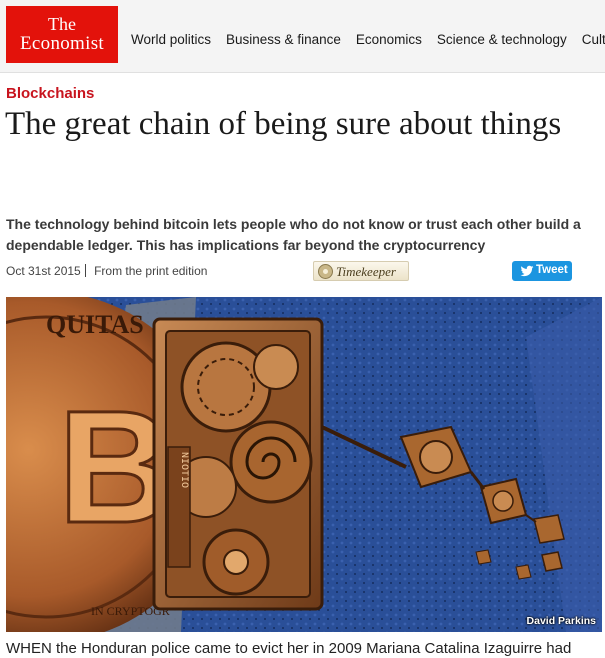 The width and height of the screenshot is (605, 658). What do you see at coordinates (366, 271) in the screenshot?
I see `timekeeper-label: Timekeeper` at bounding box center [366, 271].